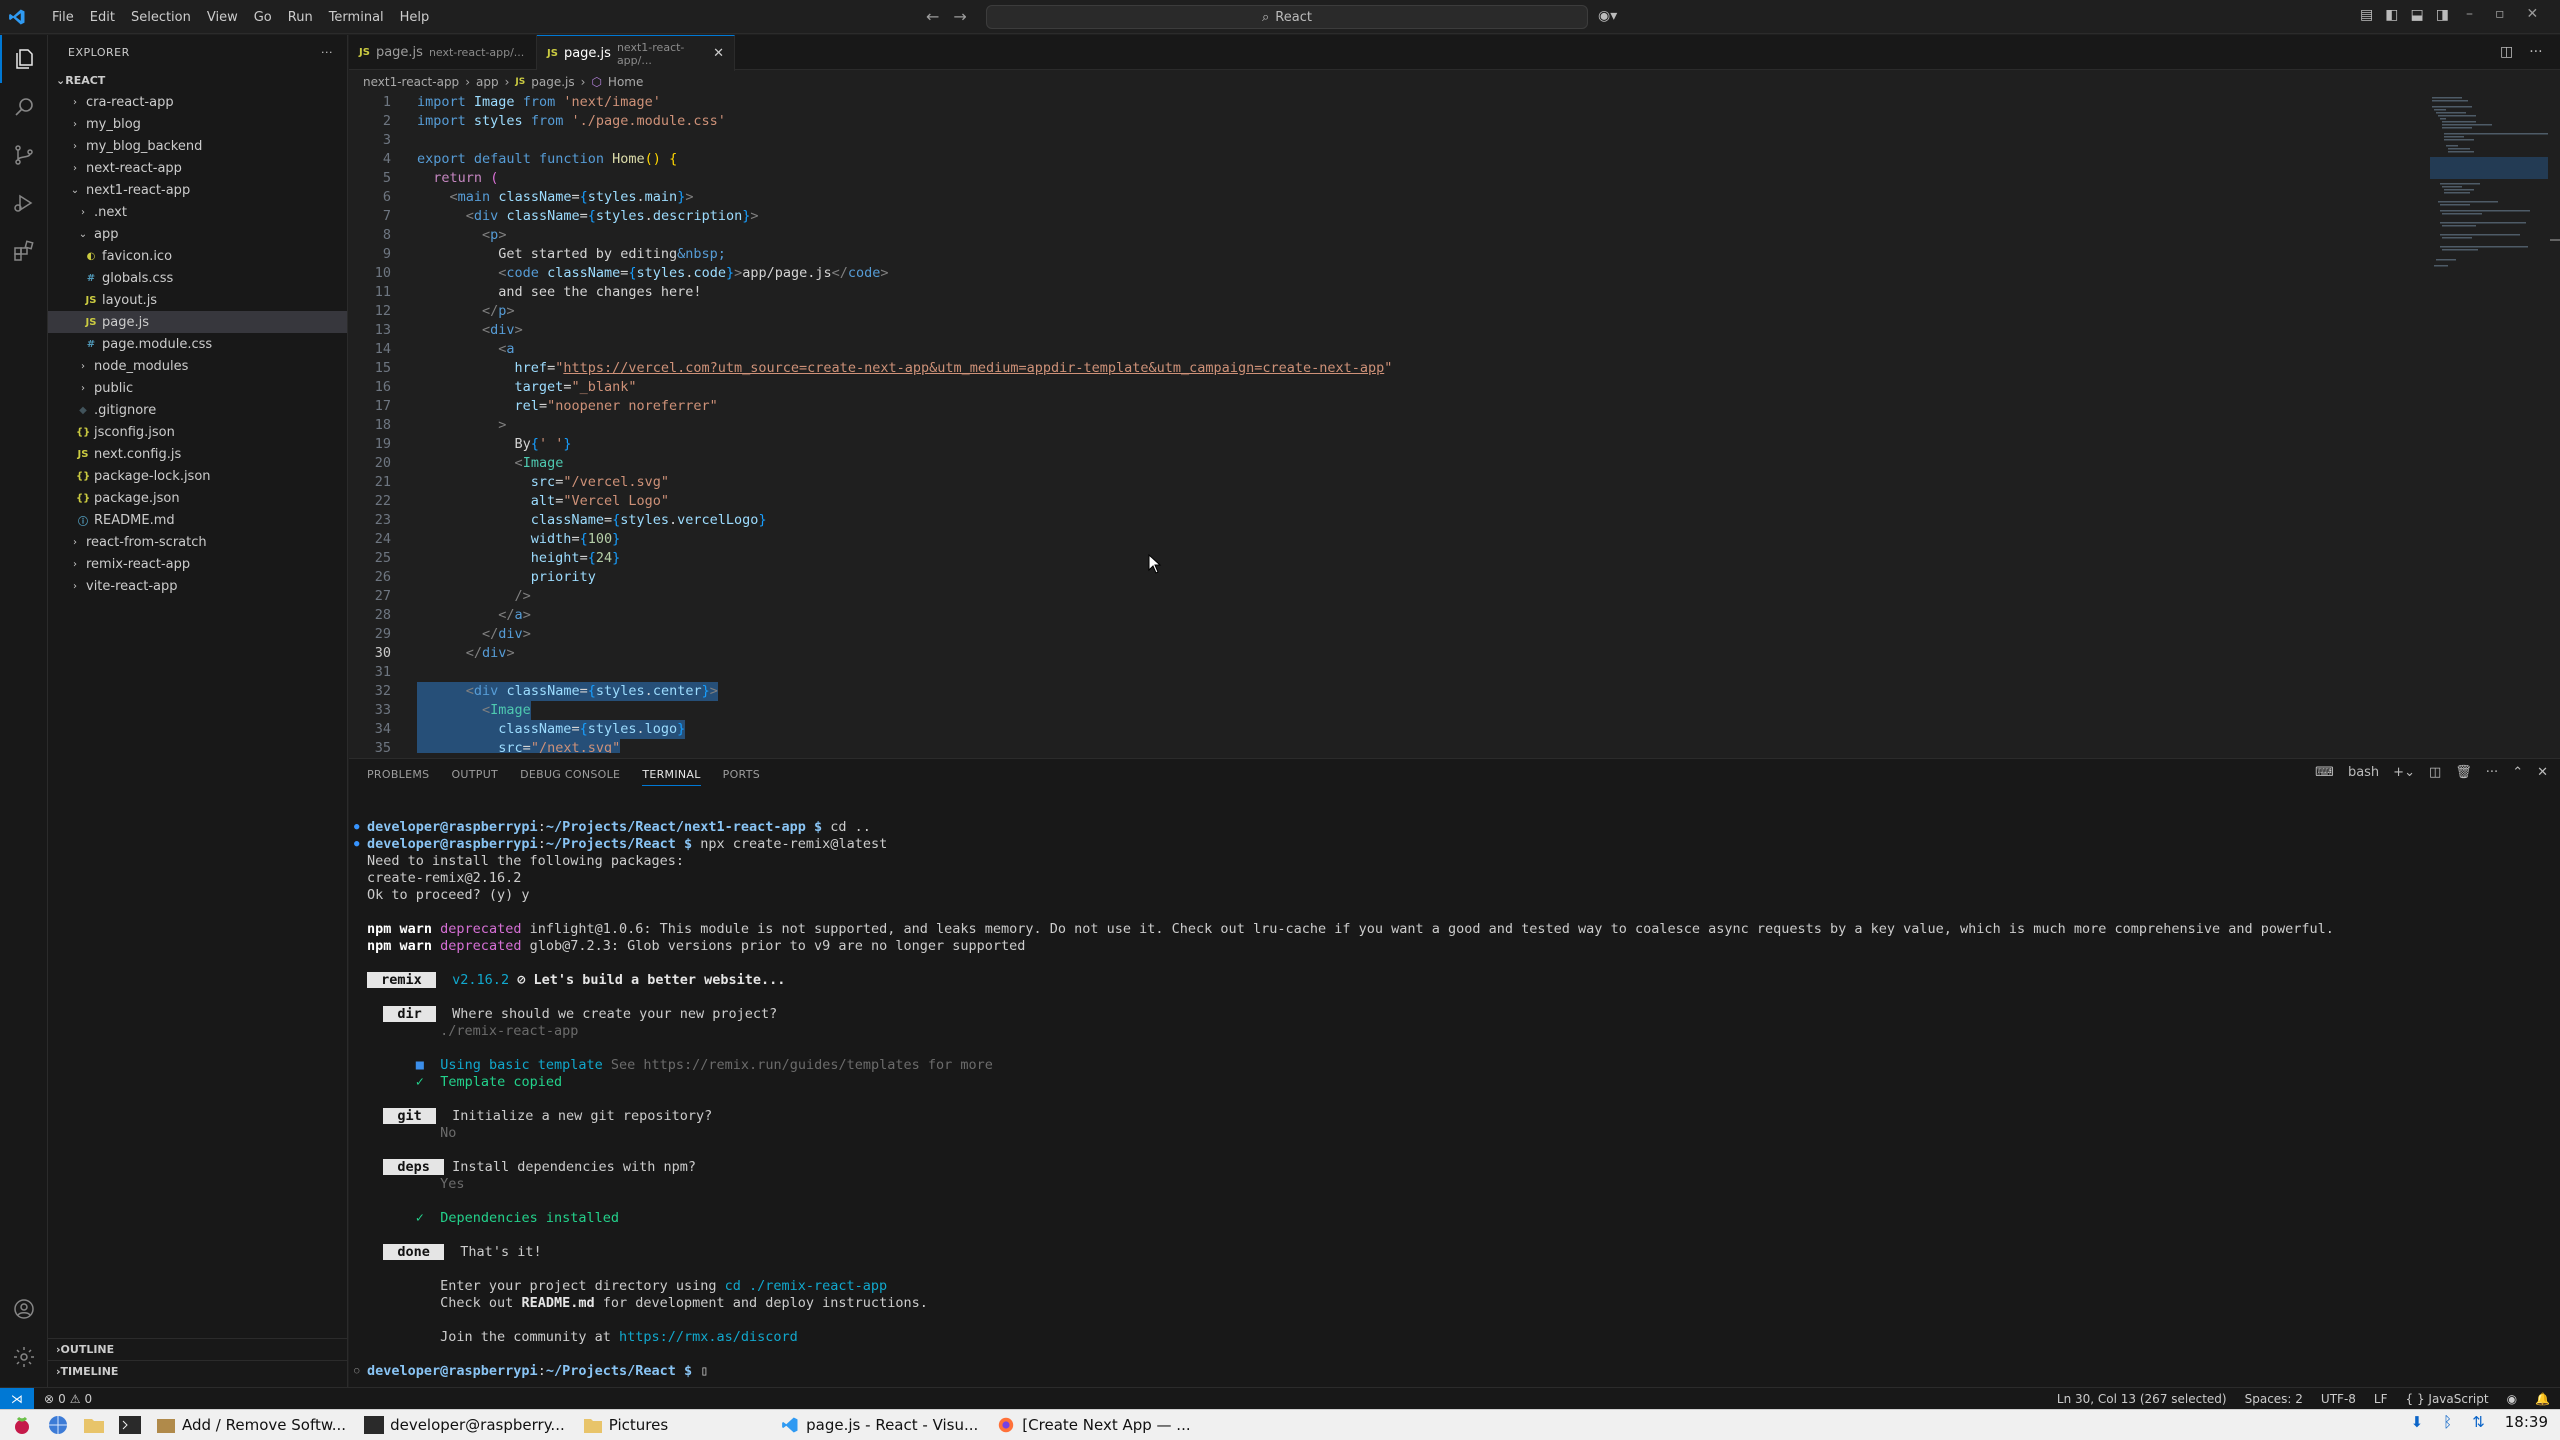 This screenshot has height=1440, width=2560. What do you see at coordinates (68, 1399) in the screenshot?
I see `problems-indicator: ⊗ 0 ⚠ 0` at bounding box center [68, 1399].